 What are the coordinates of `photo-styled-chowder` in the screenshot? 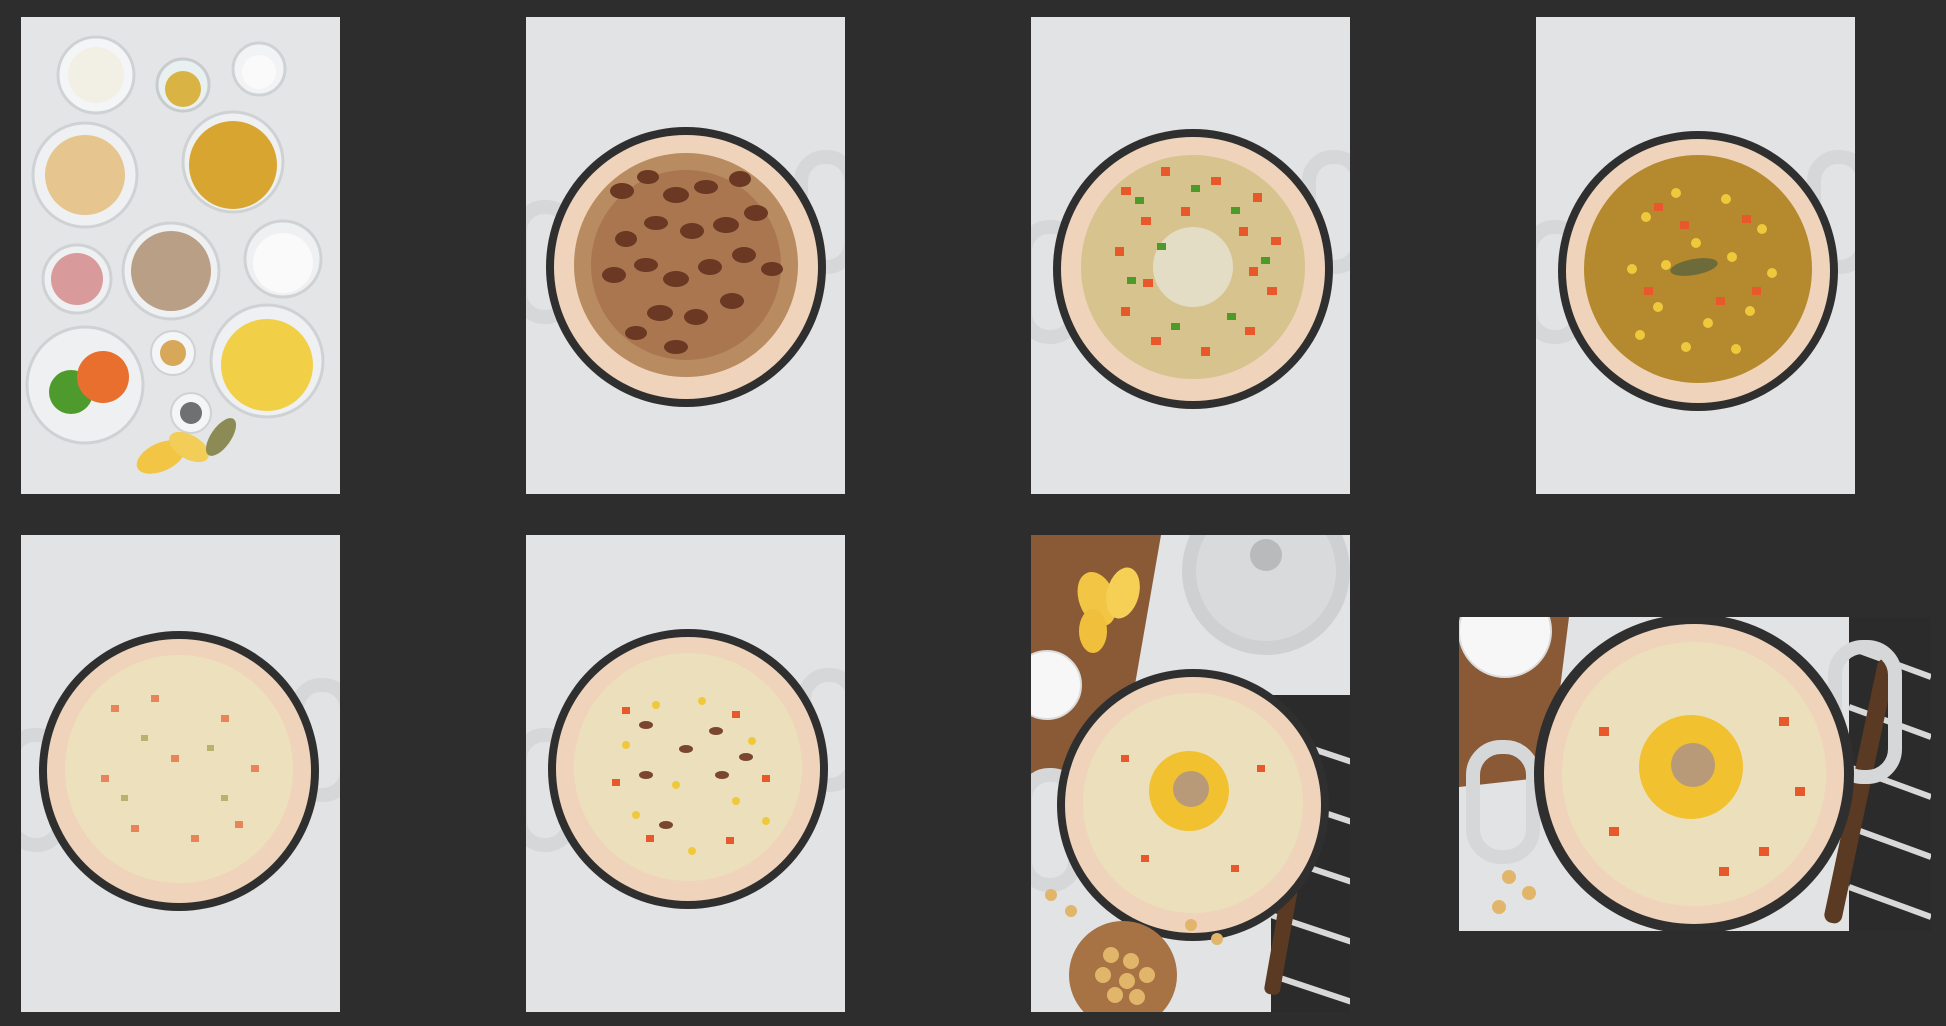 It's located at (1190, 773).